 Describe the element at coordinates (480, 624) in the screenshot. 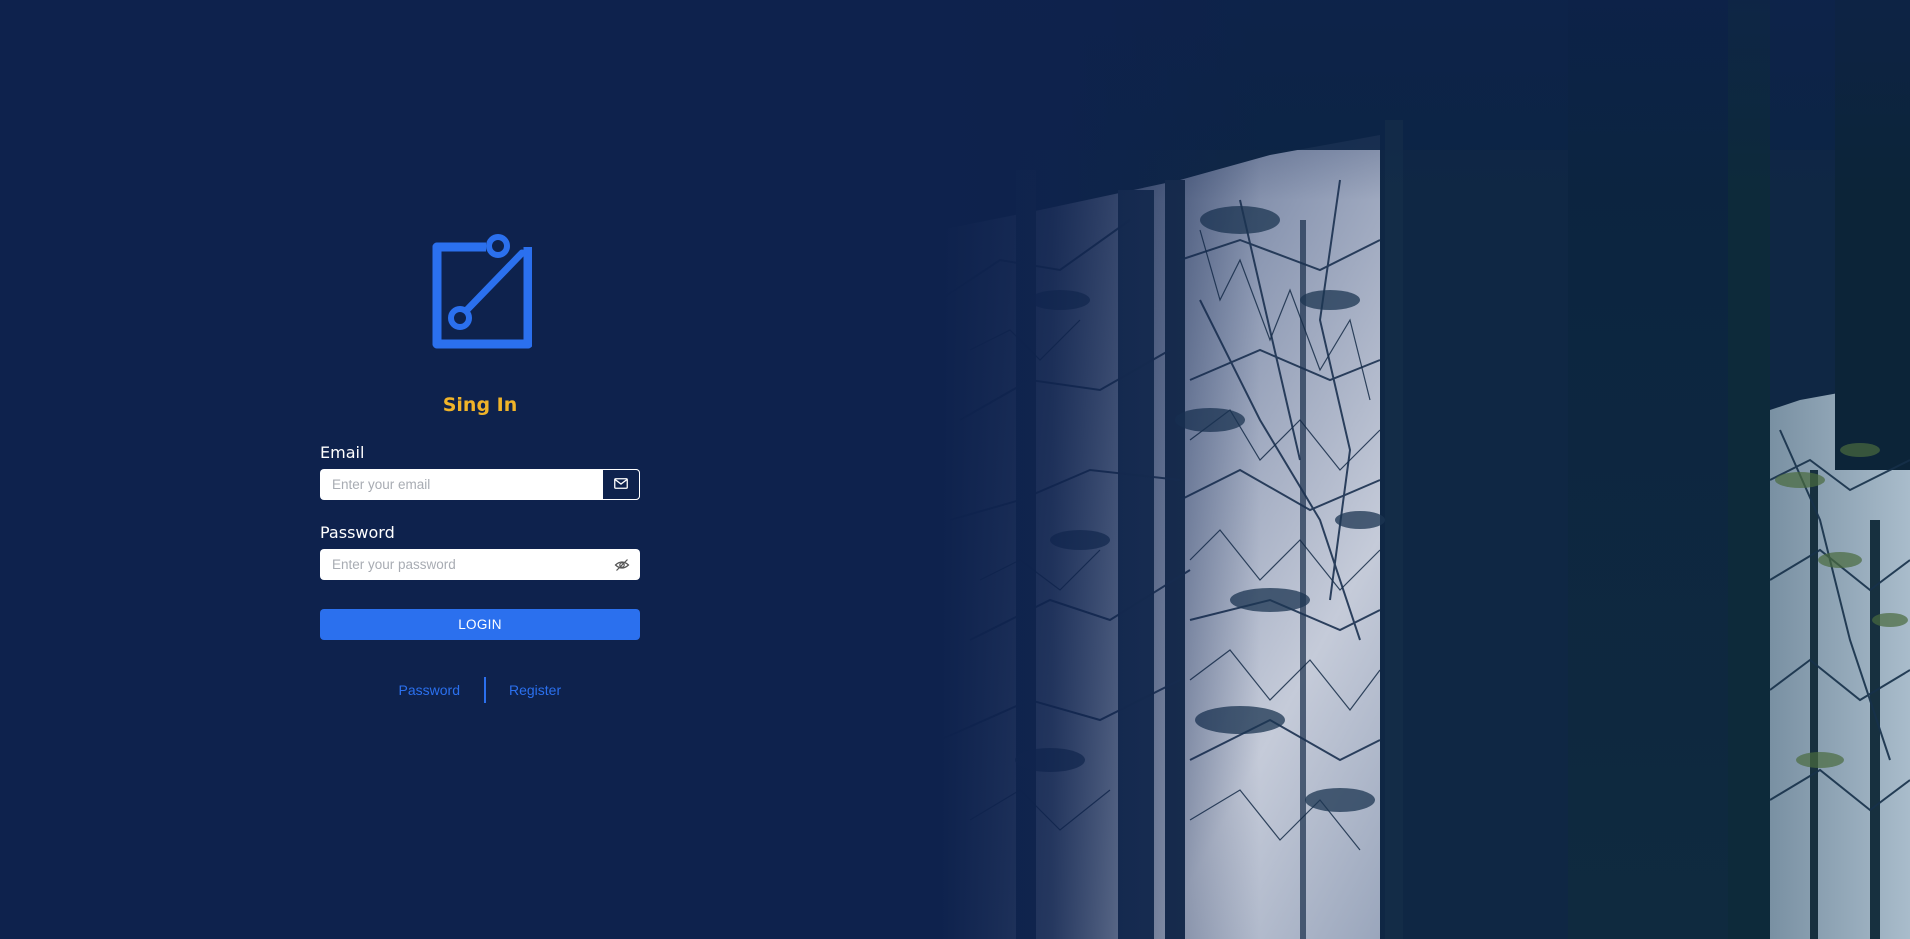

I see `login-button: LOGIN` at that location.